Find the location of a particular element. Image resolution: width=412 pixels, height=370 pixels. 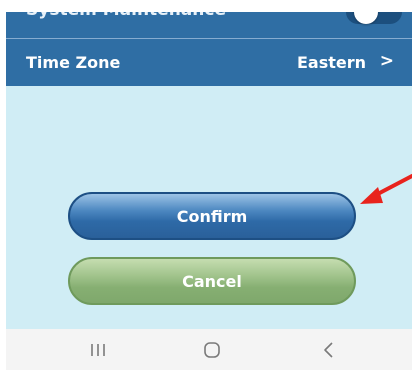

status-strip is located at coordinates (206, 6).